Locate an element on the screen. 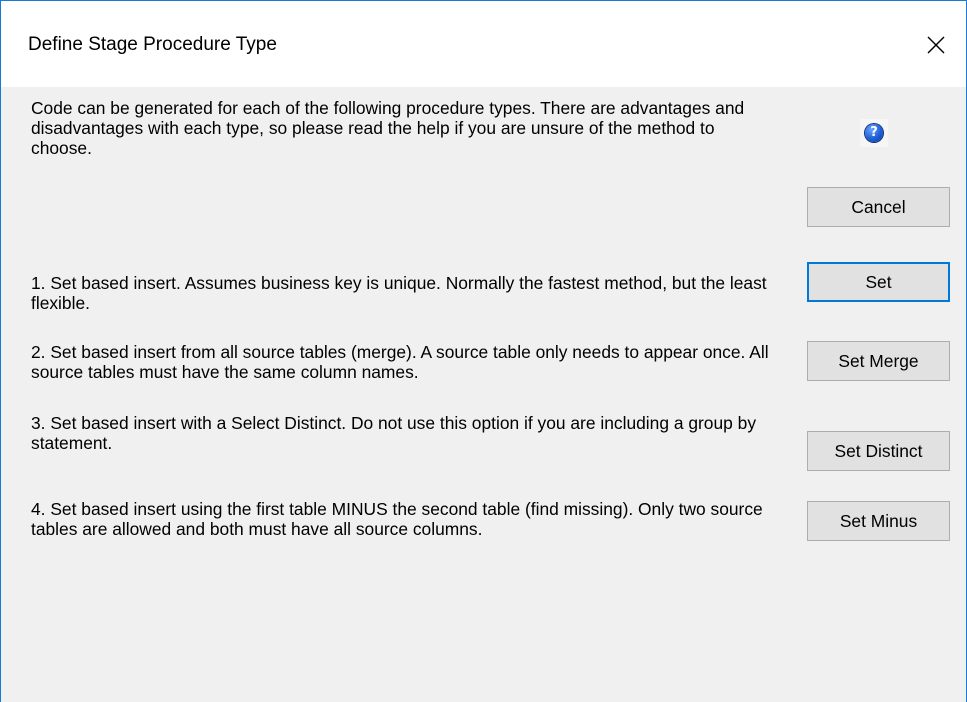  close-icon is located at coordinates (936, 45).